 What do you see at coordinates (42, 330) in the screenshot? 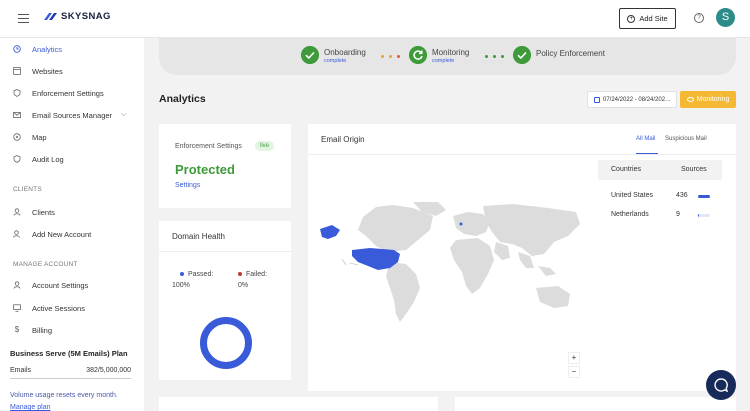
I see `sidebar-item-label: Billing` at bounding box center [42, 330].